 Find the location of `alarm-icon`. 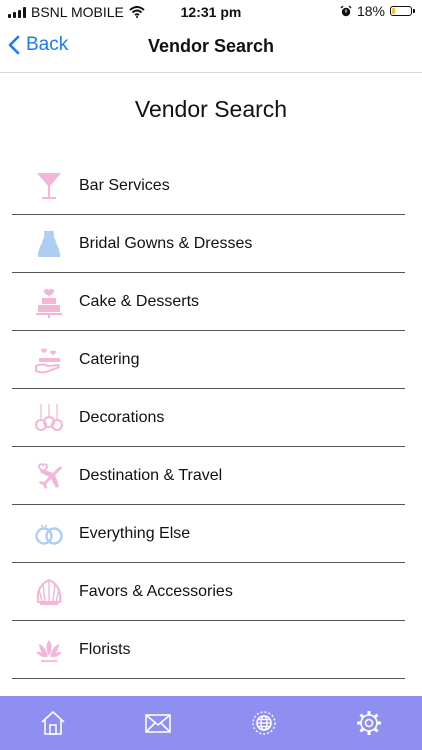

alarm-icon is located at coordinates (346, 11).